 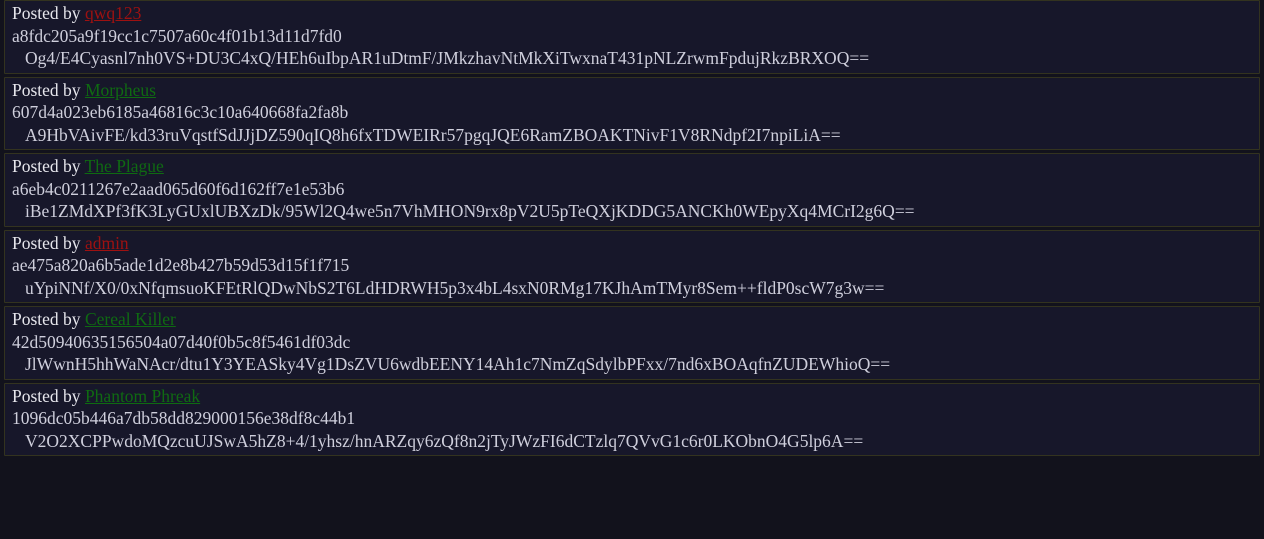 I want to click on post-byline: Posted by admin, so click(x=632, y=243).